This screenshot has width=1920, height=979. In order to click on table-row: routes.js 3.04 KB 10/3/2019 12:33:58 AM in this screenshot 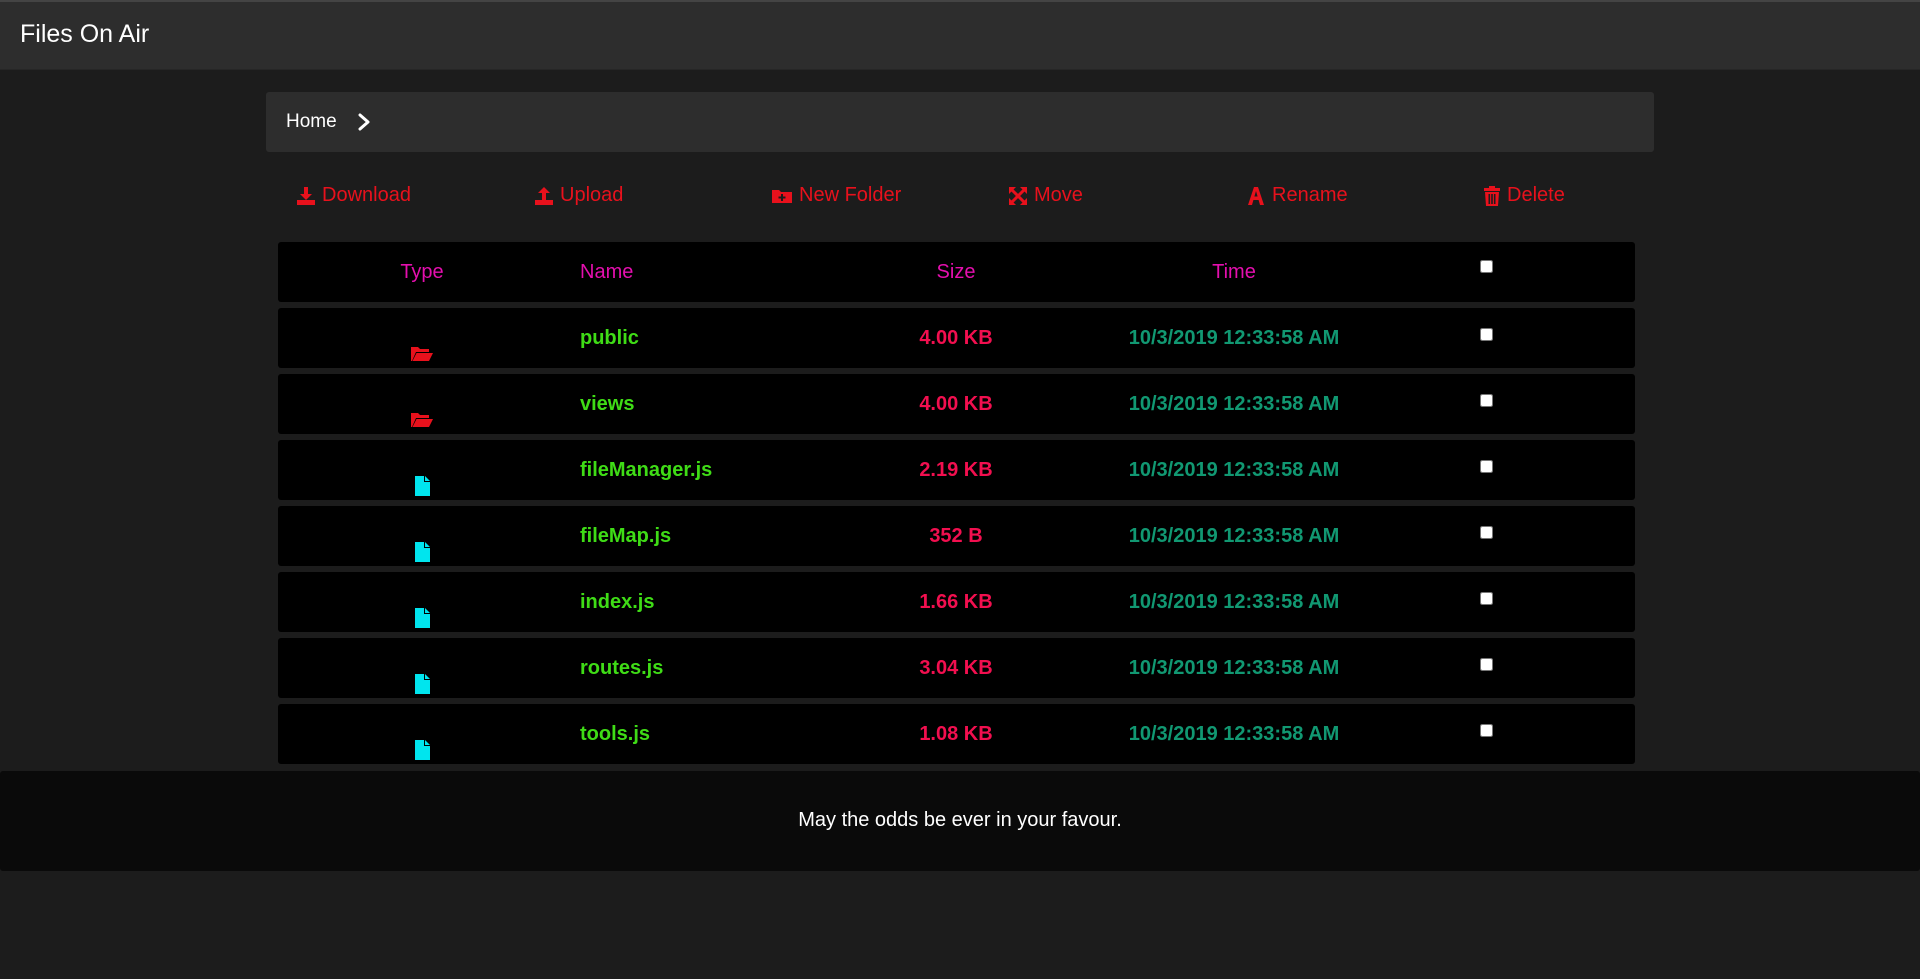, I will do `click(956, 668)`.